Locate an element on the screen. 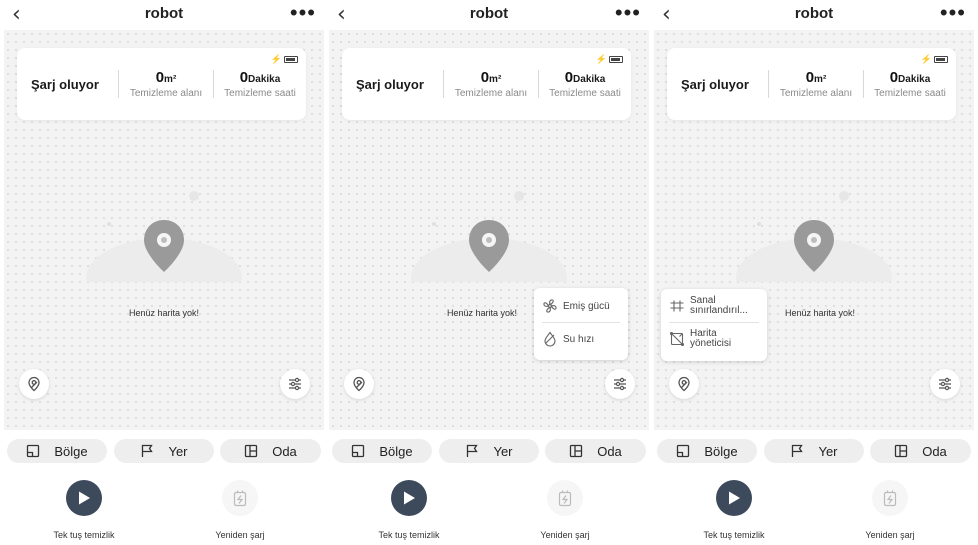 The height and width of the screenshot is (545, 978). map-manager-label-2: yöneticisi is located at coordinates (711, 343).